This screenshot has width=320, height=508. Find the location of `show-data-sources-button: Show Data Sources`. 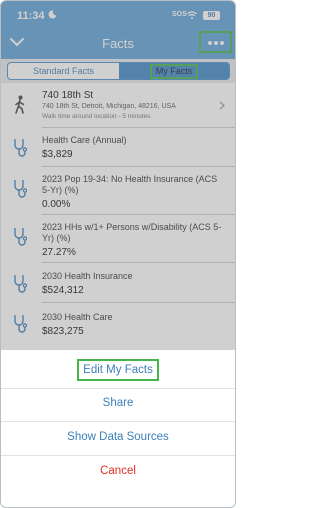

show-data-sources-button: Show Data Sources is located at coordinates (118, 437).